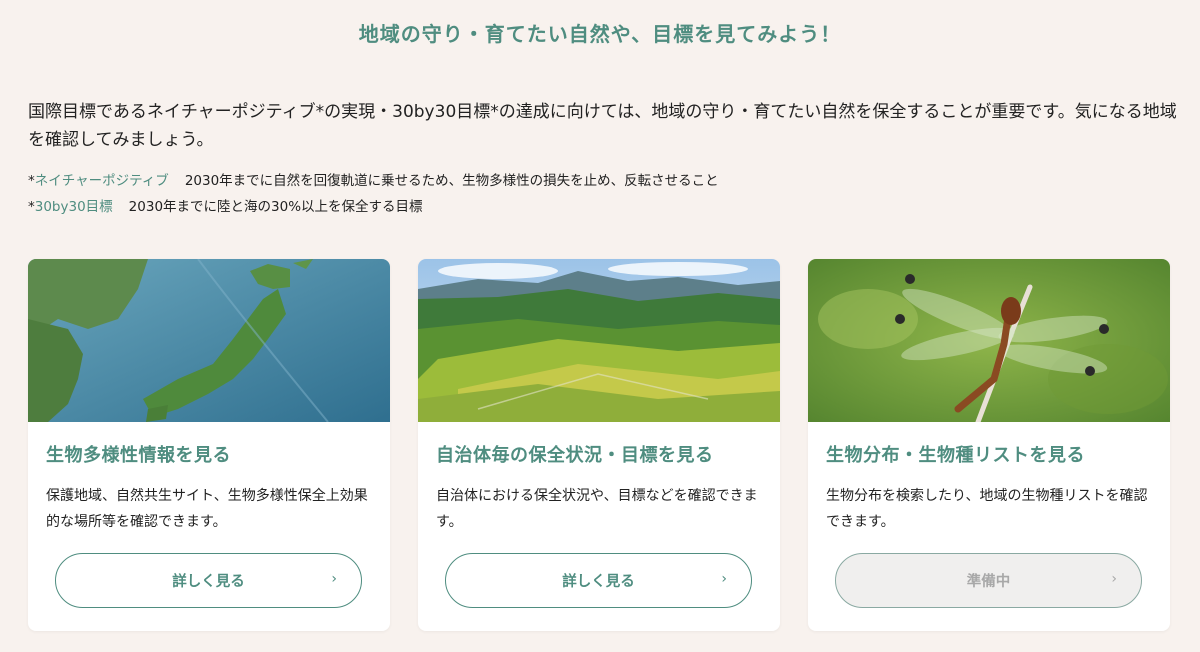  I want to click on card-title: 自治体毎の保全状況・目標を見る, so click(575, 455).